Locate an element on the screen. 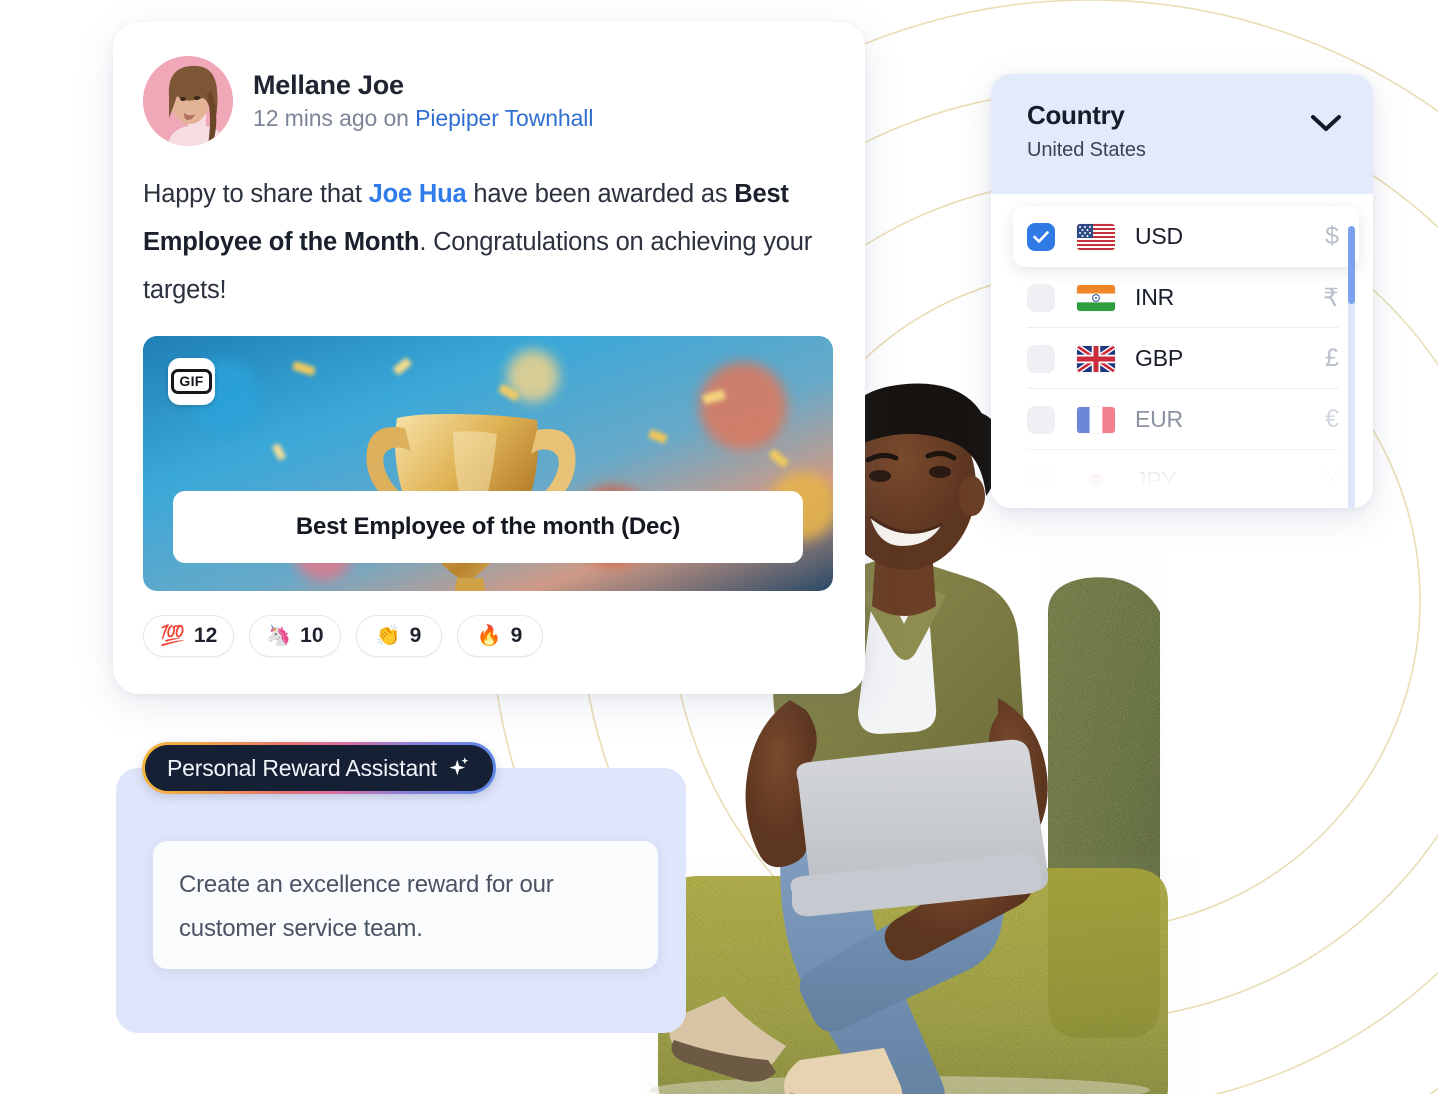 The height and width of the screenshot is (1094, 1438). post-time-text: 12 mins ago on is located at coordinates (334, 118).